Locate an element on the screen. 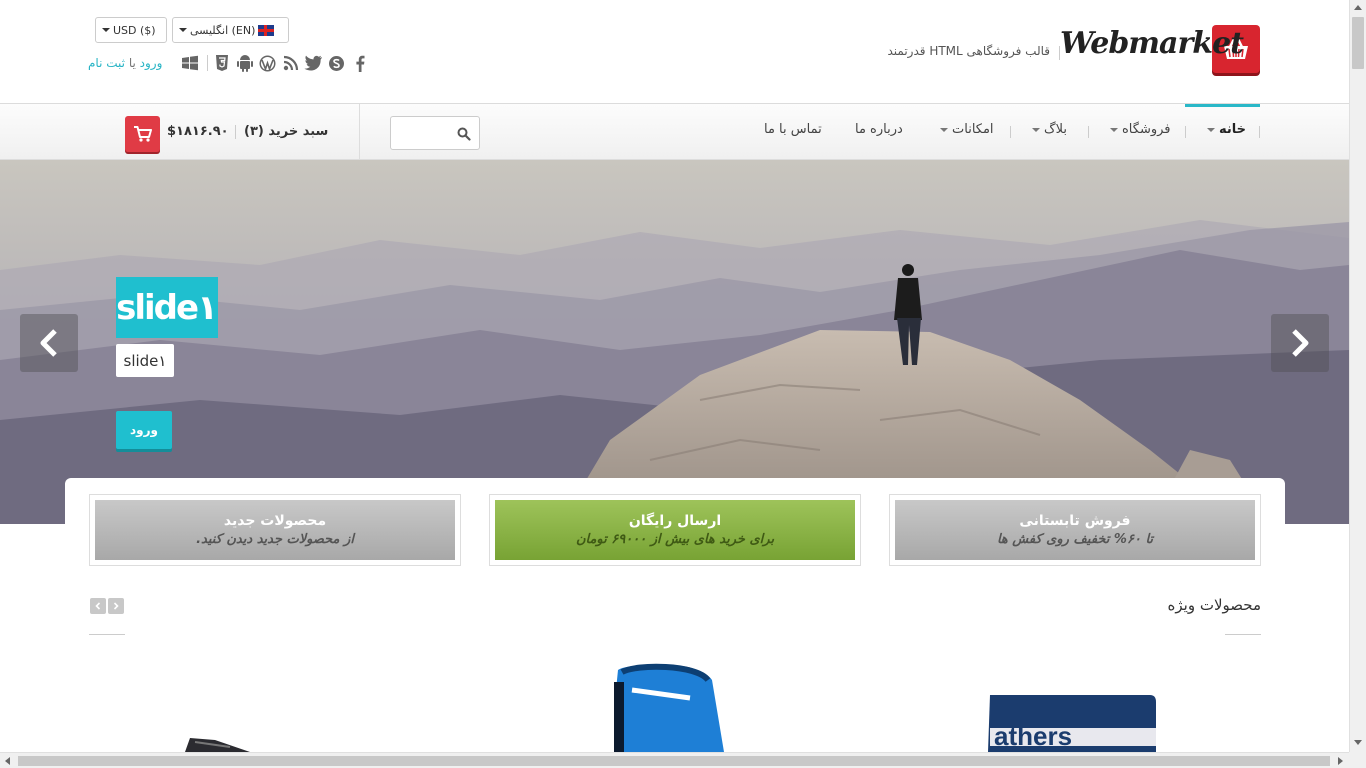 Image resolution: width=1366 pixels, height=768 pixels. product-image-wallet: athers is located at coordinates (1072, 723).